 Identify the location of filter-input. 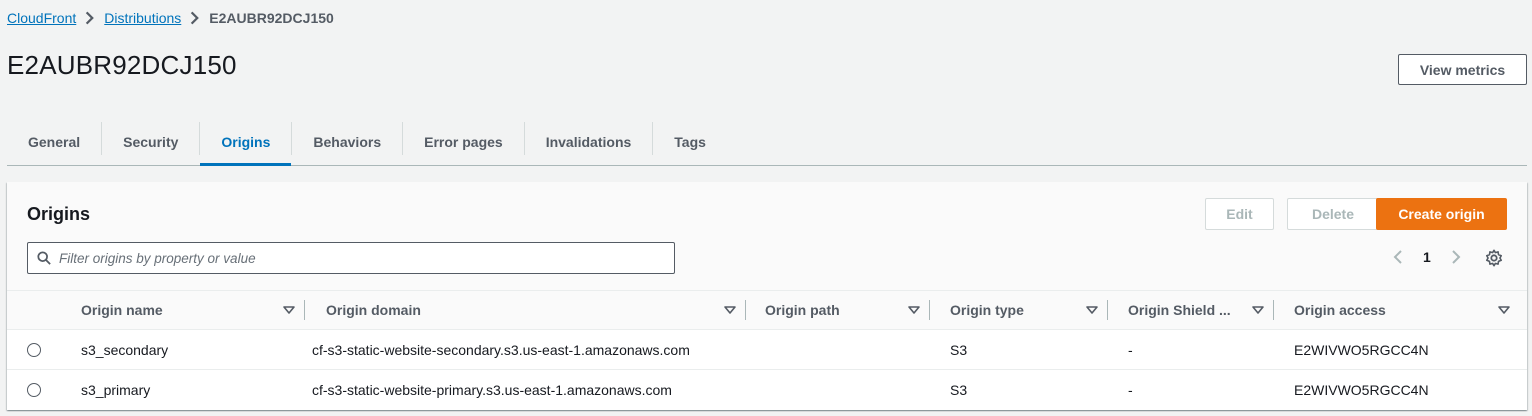
(349, 258).